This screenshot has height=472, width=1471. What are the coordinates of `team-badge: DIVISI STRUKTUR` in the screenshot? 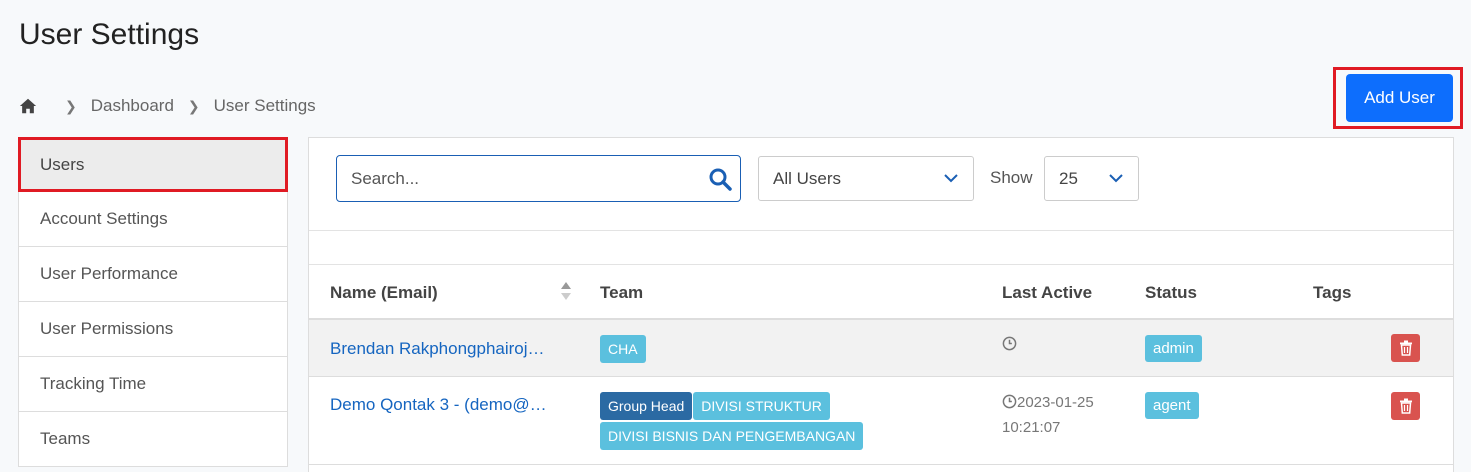 It's located at (761, 406).